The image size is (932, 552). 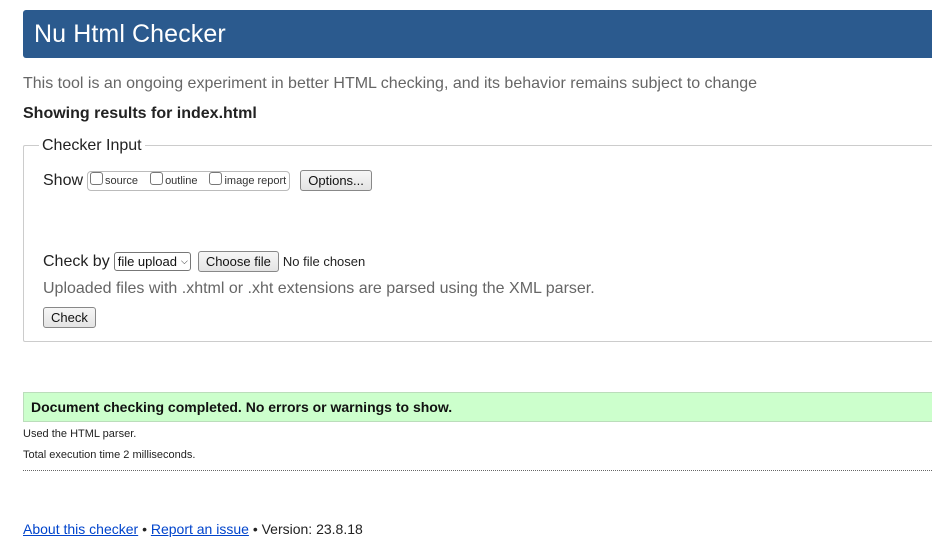 I want to click on show-options-group: source outline image report, so click(x=189, y=180).